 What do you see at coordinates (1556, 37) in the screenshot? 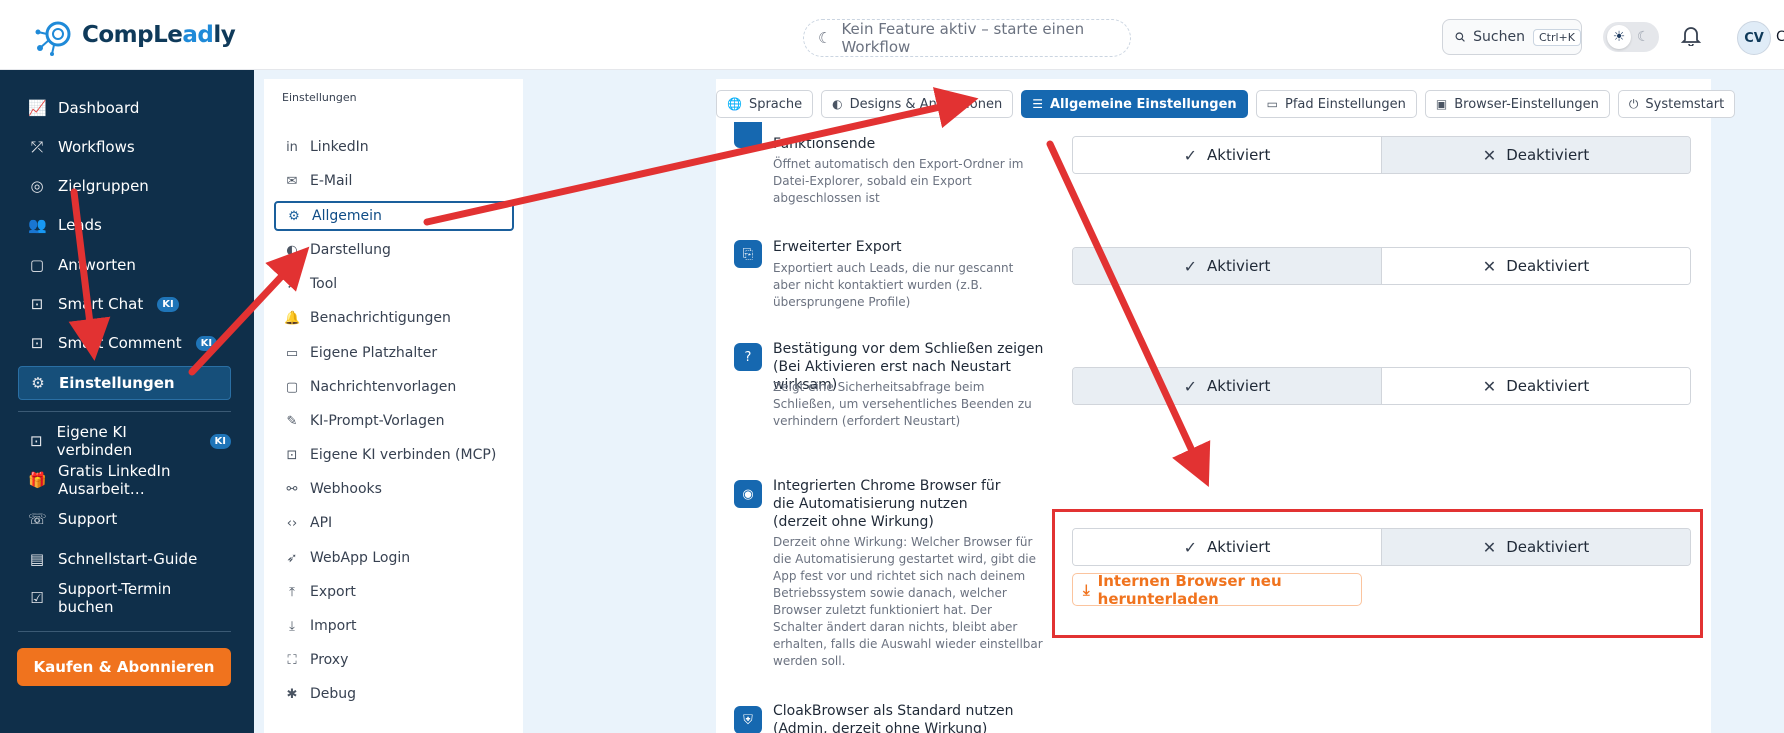
I see `search-shortcut: Ctrl+K` at bounding box center [1556, 37].